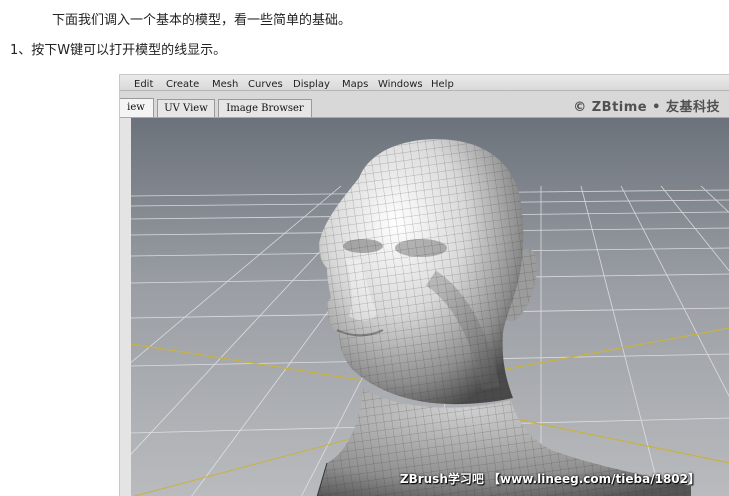 The height and width of the screenshot is (496, 729). I want to click on menu-item-display: Display, so click(311, 84).